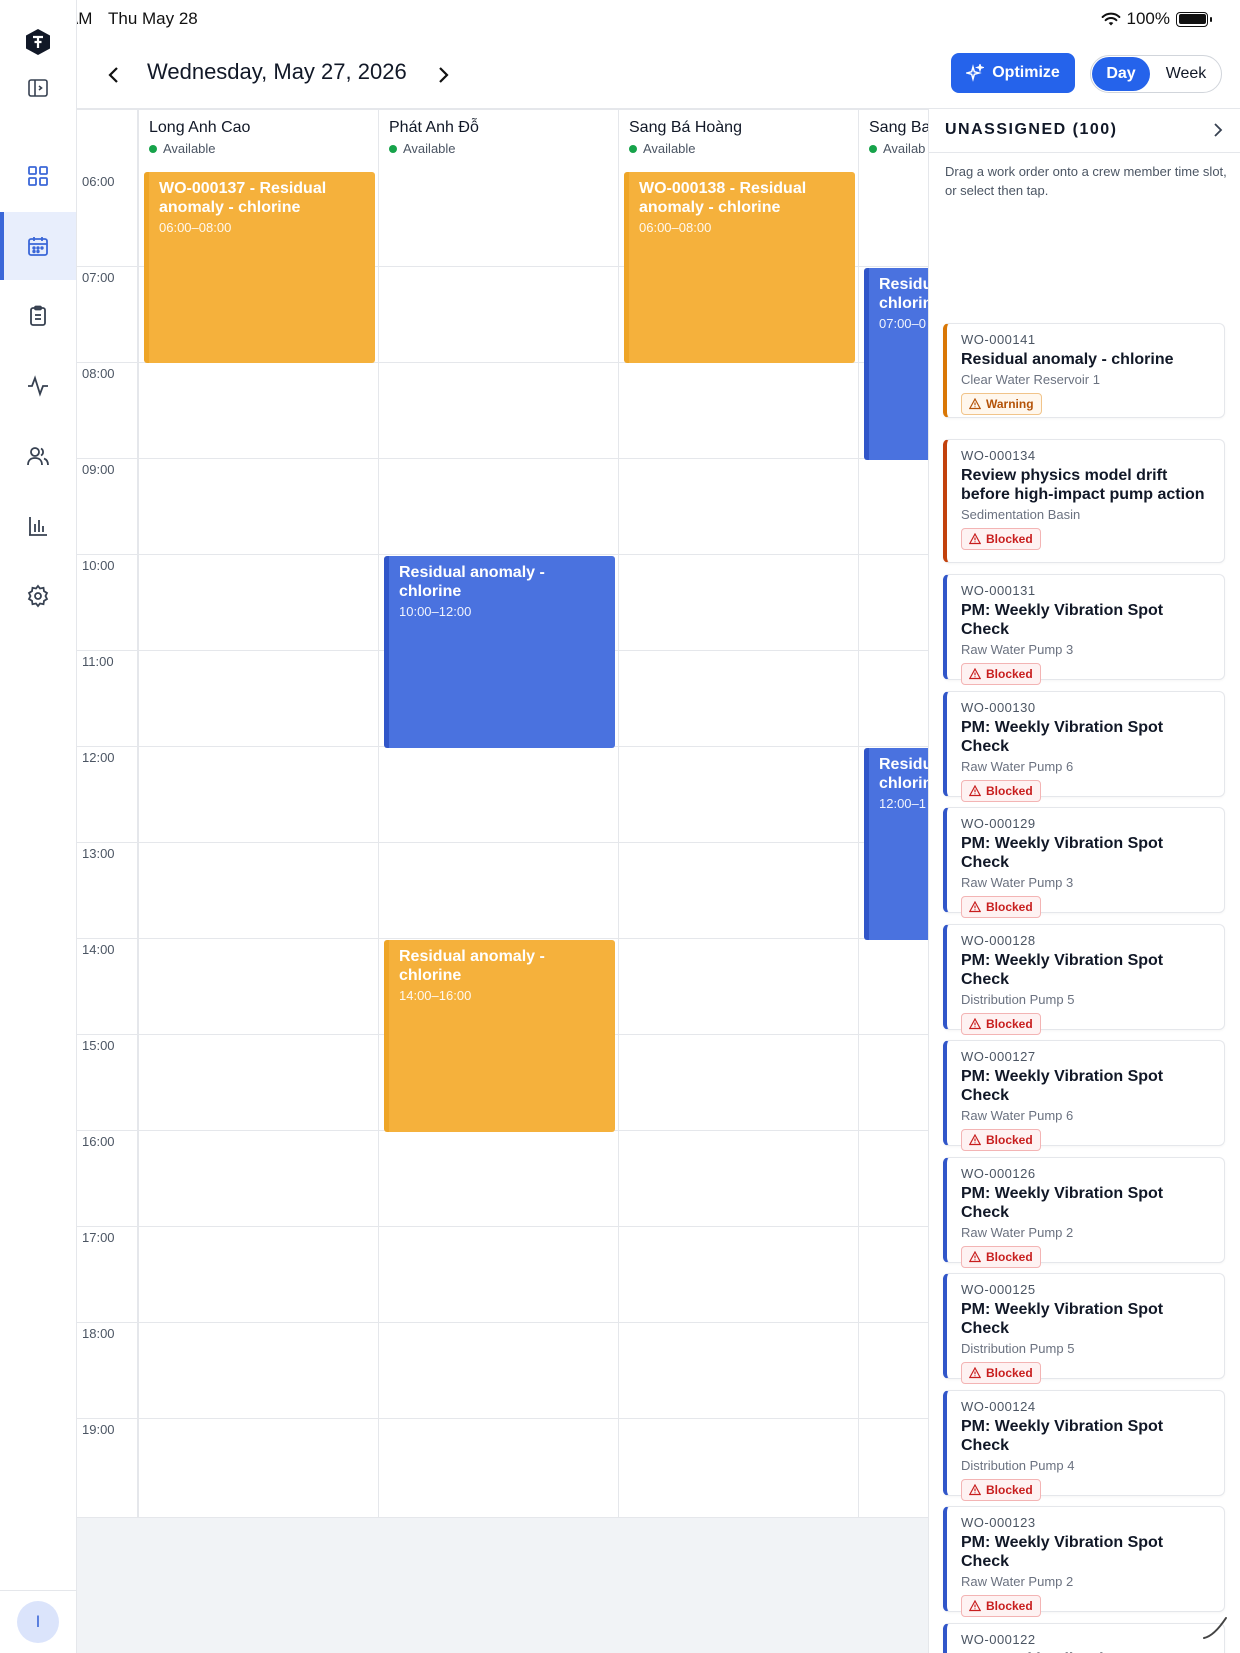 Image resolution: width=1240 pixels, height=1653 pixels. I want to click on work-order-title: PM: Weekly Vibration Spot Check, so click(1062, 853).